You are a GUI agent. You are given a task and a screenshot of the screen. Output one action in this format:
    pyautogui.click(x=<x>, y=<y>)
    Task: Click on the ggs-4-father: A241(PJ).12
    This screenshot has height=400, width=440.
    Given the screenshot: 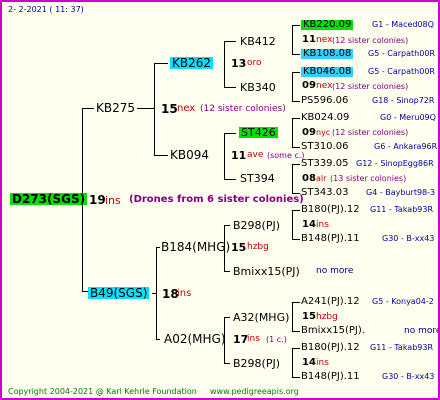 What is the action you would take?
    pyautogui.click(x=330, y=302)
    